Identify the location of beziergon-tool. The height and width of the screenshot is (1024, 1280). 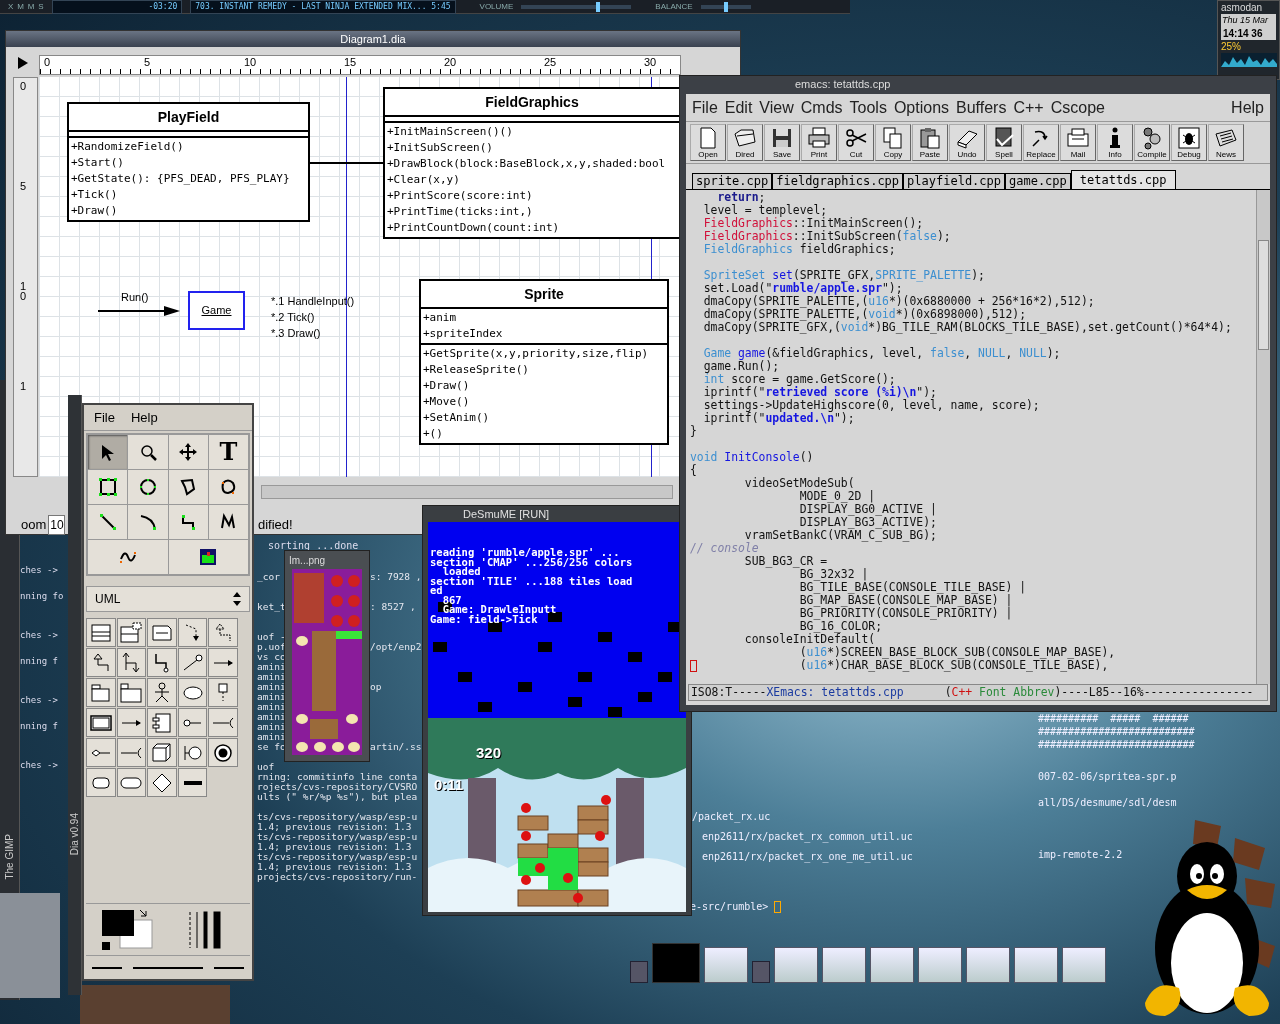
(228, 487).